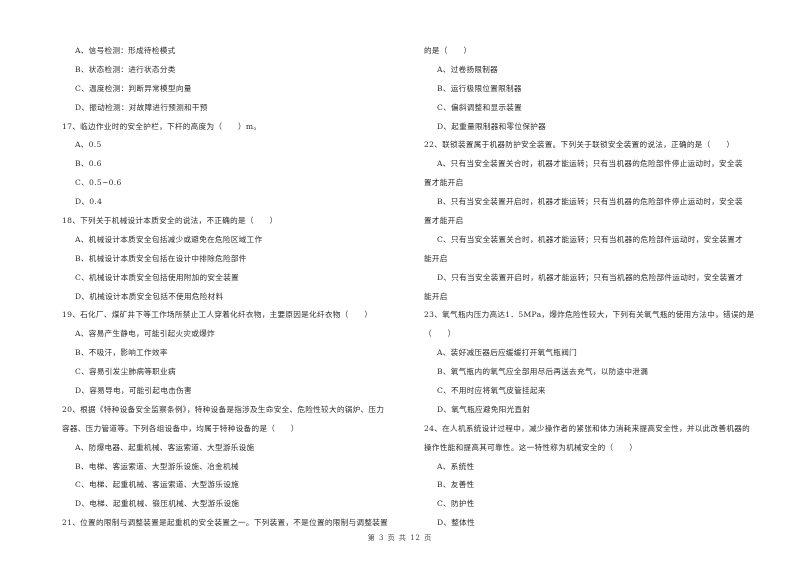  Describe the element at coordinates (125, 69) in the screenshot. I see `answer-option: B、状态检测：进行状态分类` at that location.